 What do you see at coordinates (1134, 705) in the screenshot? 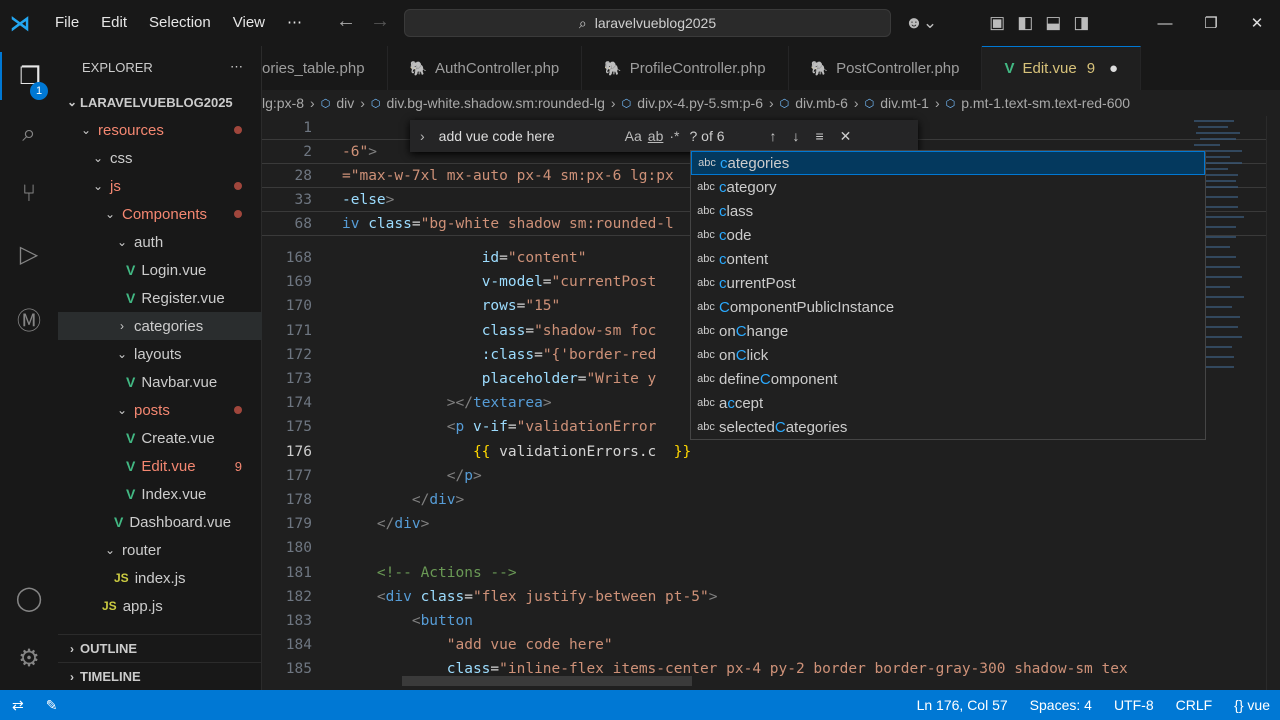
I see `encoding: UTF-8` at bounding box center [1134, 705].